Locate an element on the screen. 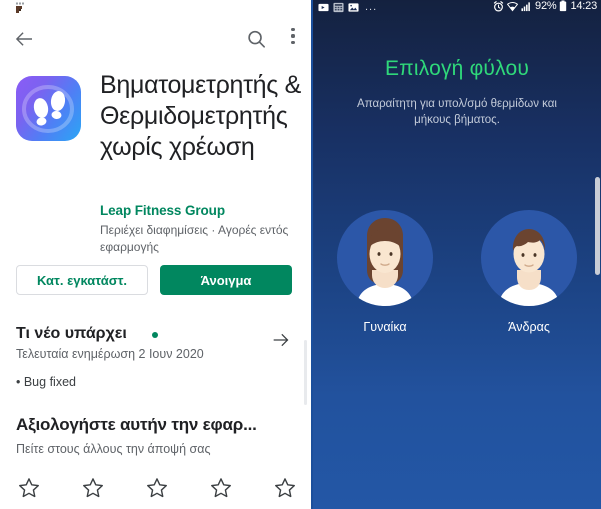 The height and width of the screenshot is (509, 601). right-panel-scrollbar is located at coordinates (597, 226).